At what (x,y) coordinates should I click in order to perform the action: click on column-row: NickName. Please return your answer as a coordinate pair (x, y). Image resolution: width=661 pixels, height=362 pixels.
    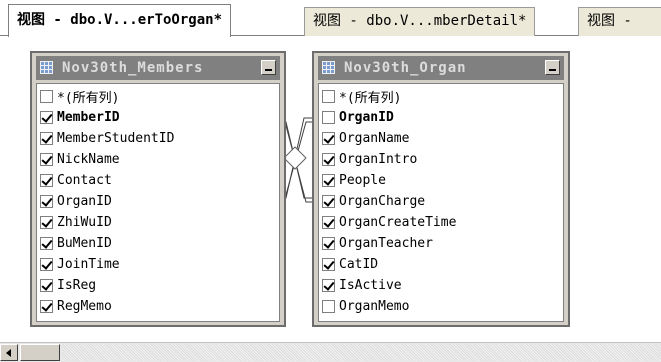
    Looking at the image, I should click on (158, 159).